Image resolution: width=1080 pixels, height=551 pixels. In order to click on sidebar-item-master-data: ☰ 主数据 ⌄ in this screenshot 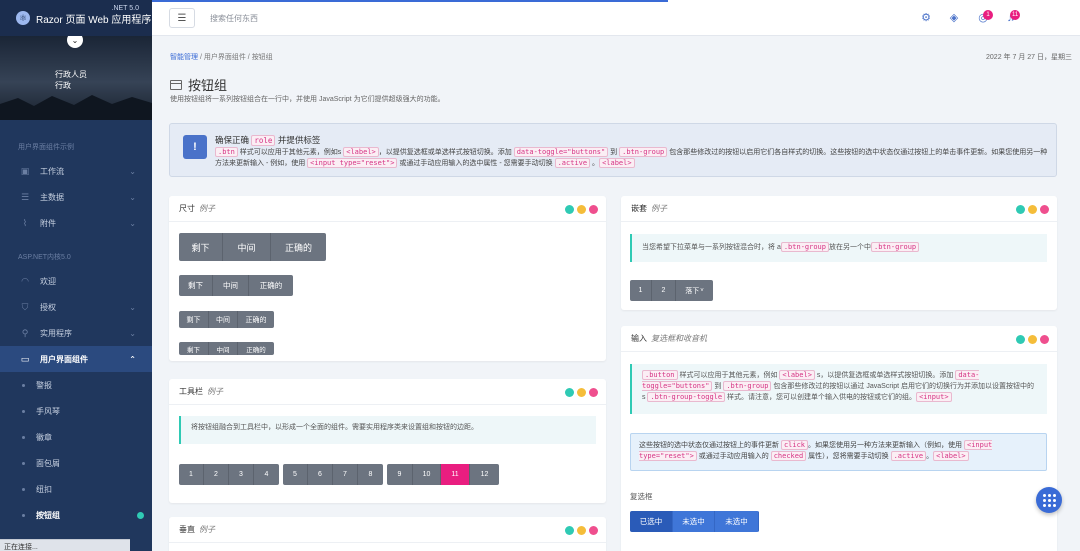, I will do `click(76, 197)`.